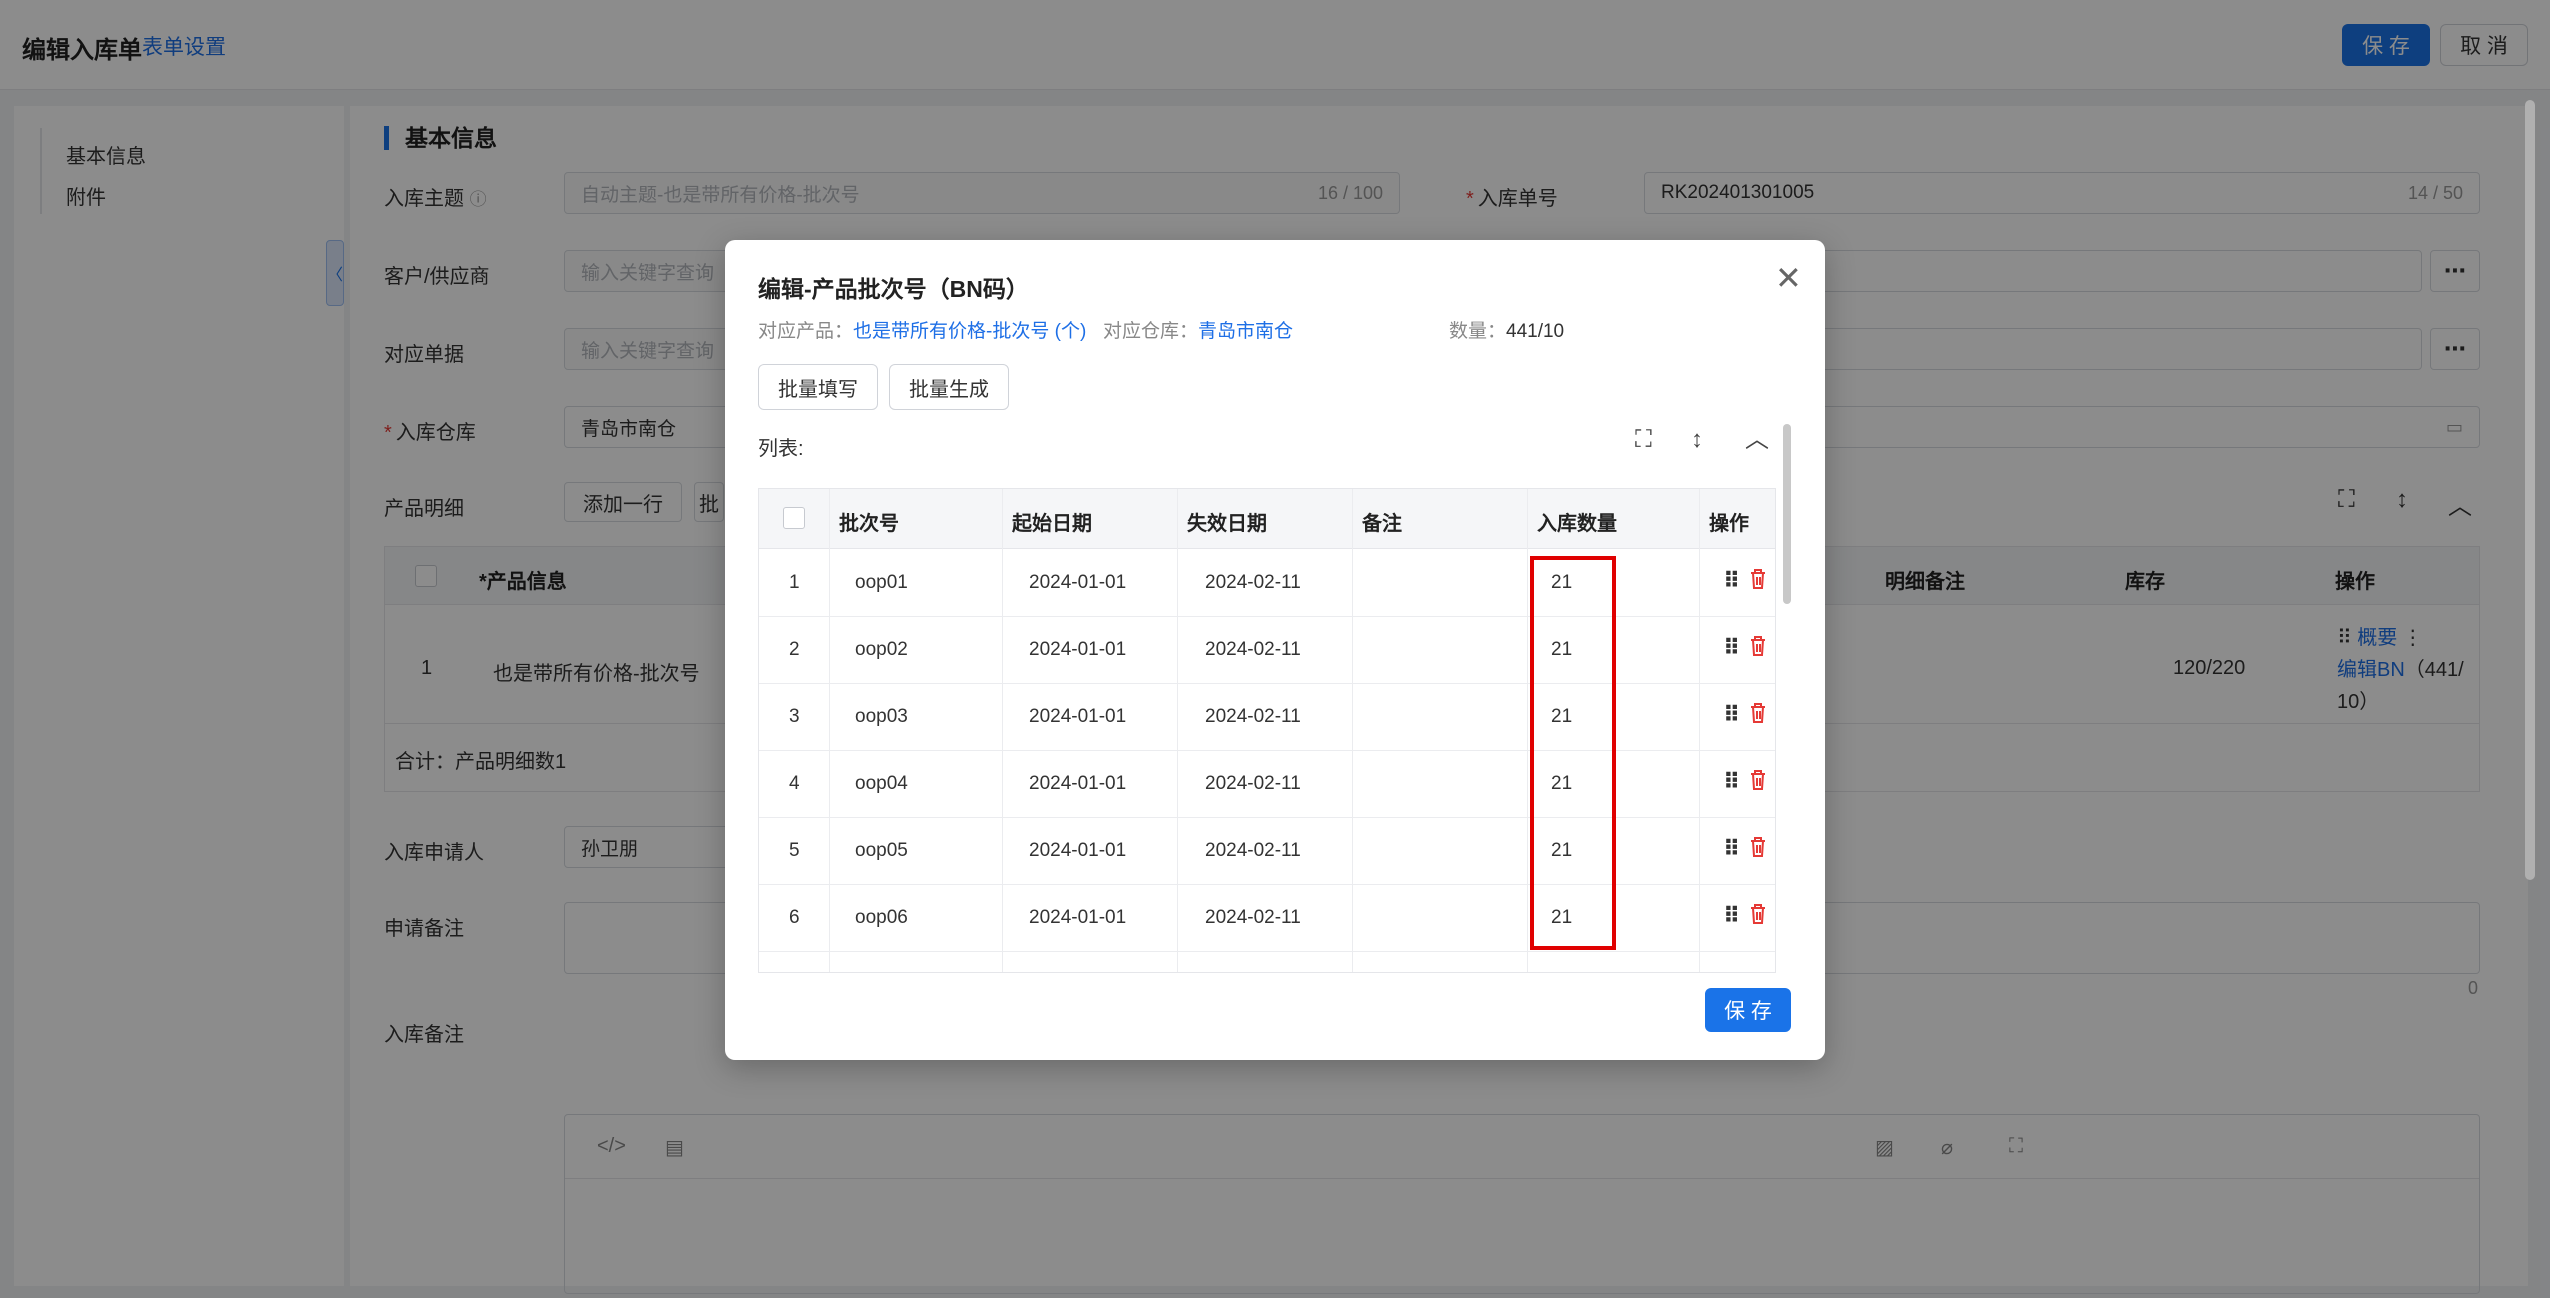 Image resolution: width=2550 pixels, height=1298 pixels. What do you see at coordinates (794, 518) in the screenshot?
I see `select-all-checkbox` at bounding box center [794, 518].